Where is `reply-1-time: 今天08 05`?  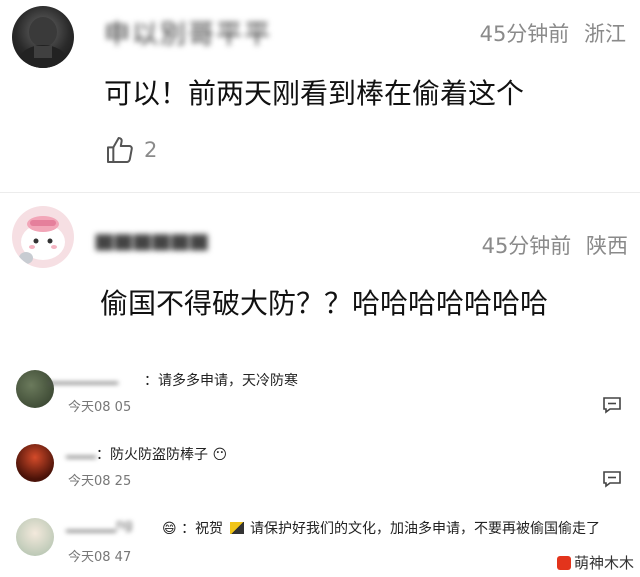
reply-1-time: 今天08 05 is located at coordinates (100, 407).